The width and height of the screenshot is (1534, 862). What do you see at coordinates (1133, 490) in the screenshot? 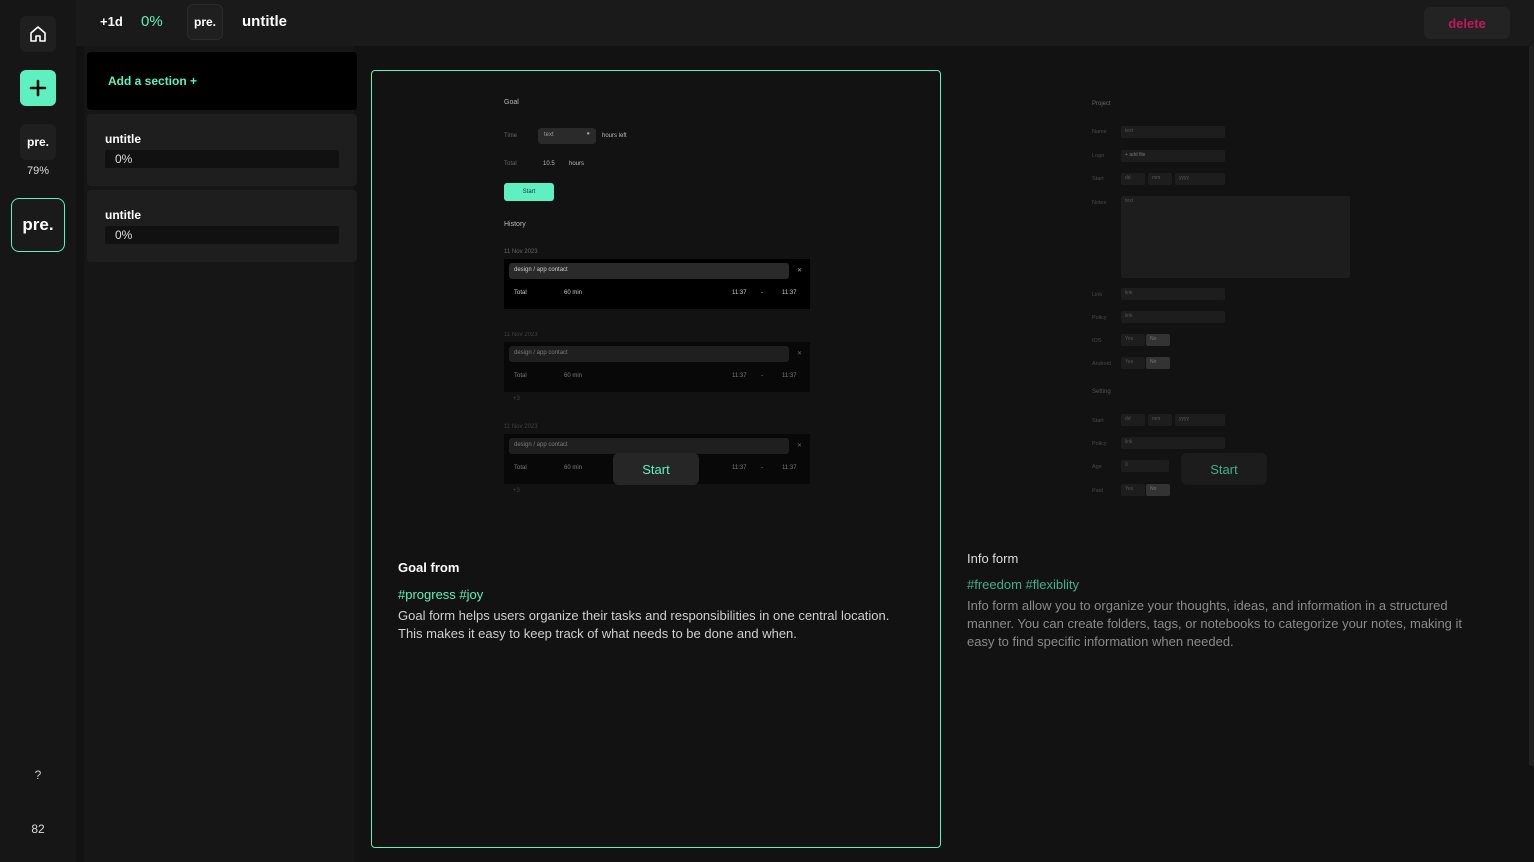
I see `preview-paid-yes: Yes` at bounding box center [1133, 490].